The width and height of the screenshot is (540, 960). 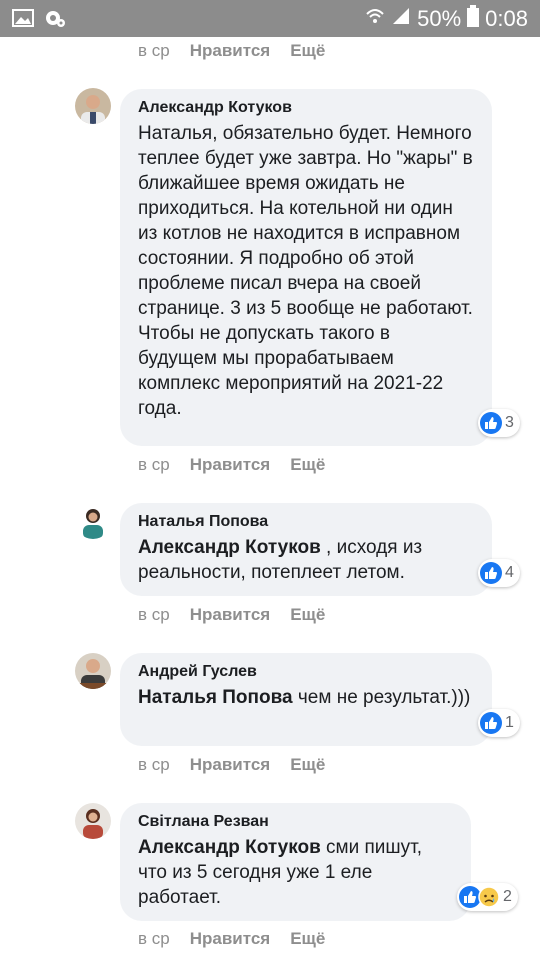 I want to click on sad-reaction-icon, so click(x=489, y=897).